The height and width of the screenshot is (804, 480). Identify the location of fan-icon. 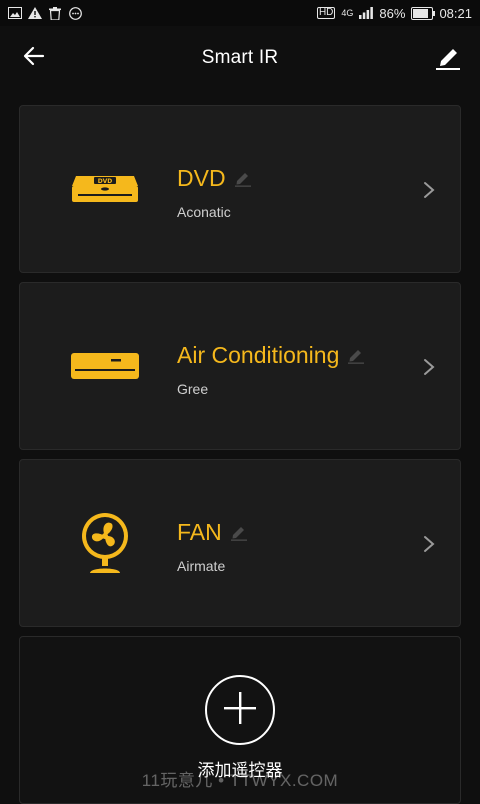
(105, 543).